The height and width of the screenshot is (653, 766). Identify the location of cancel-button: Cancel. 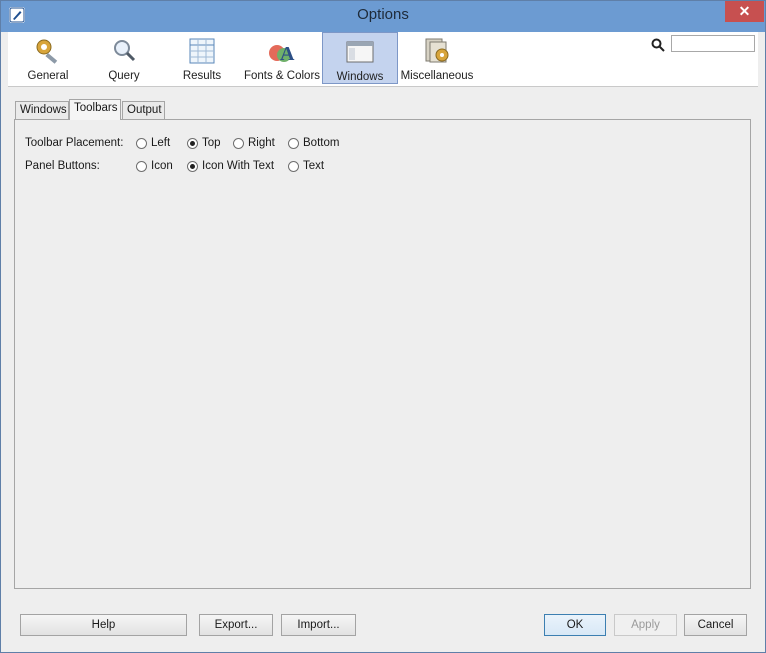
(715, 625).